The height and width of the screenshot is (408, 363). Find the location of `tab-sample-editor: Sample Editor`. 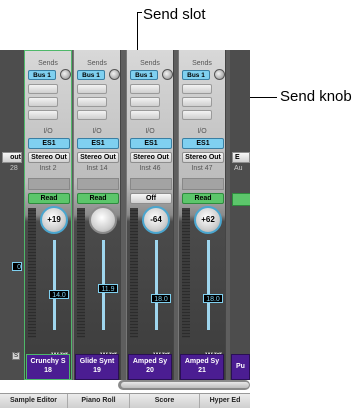

tab-sample-editor: Sample Editor is located at coordinates (34, 401).